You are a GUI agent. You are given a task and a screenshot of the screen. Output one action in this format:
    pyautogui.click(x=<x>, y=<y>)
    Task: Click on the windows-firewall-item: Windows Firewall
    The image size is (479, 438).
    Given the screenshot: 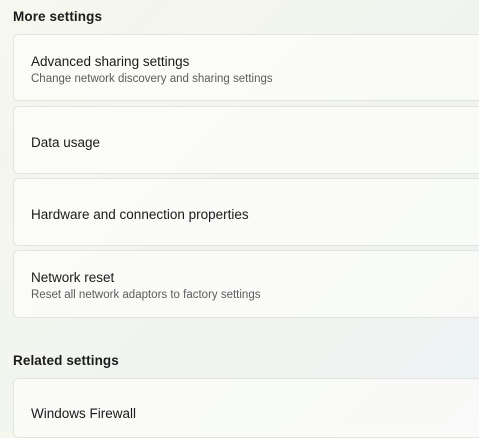 What is the action you would take?
    pyautogui.click(x=246, y=408)
    